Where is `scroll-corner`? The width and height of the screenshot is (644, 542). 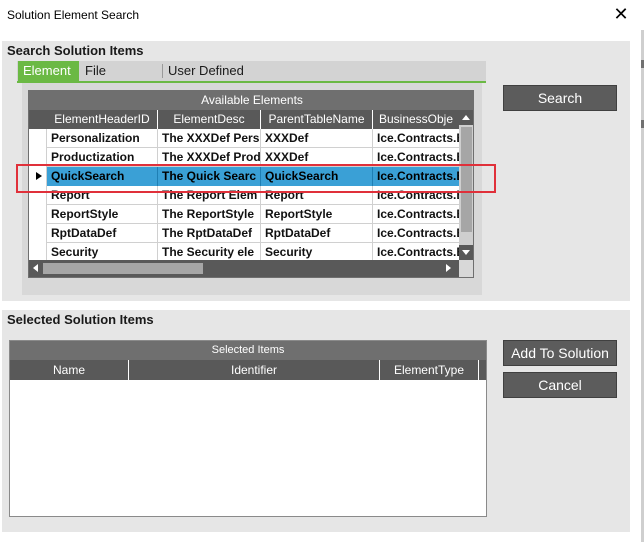 scroll-corner is located at coordinates (466, 268).